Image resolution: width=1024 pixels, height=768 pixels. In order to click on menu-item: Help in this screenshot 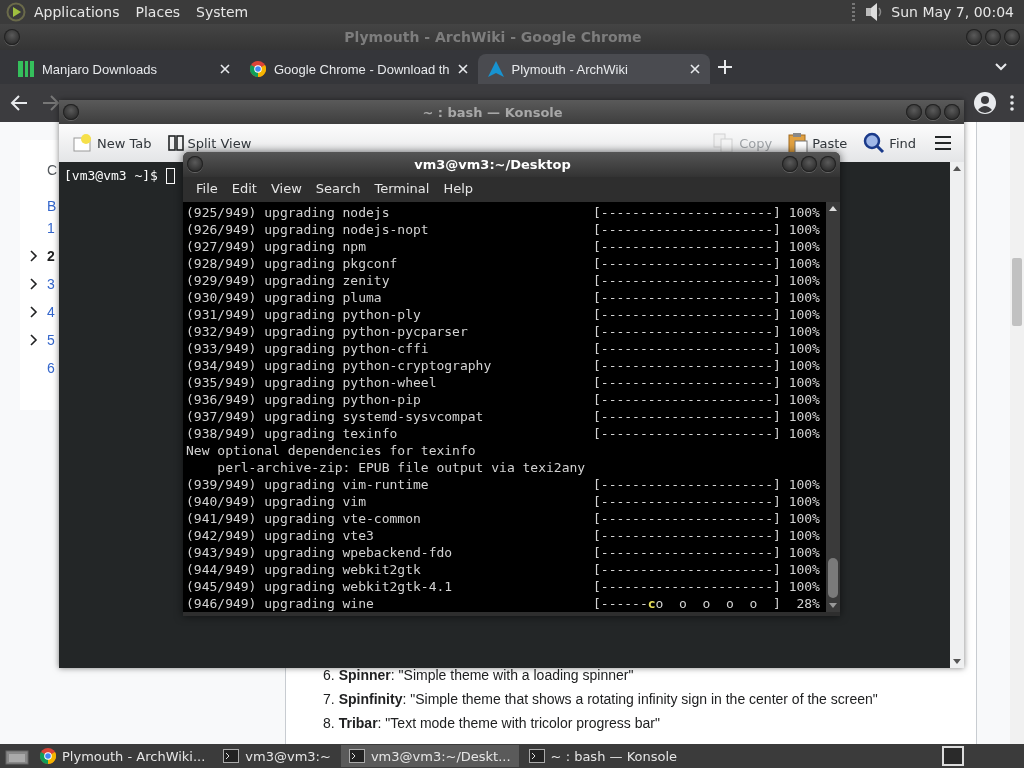, I will do `click(458, 188)`.